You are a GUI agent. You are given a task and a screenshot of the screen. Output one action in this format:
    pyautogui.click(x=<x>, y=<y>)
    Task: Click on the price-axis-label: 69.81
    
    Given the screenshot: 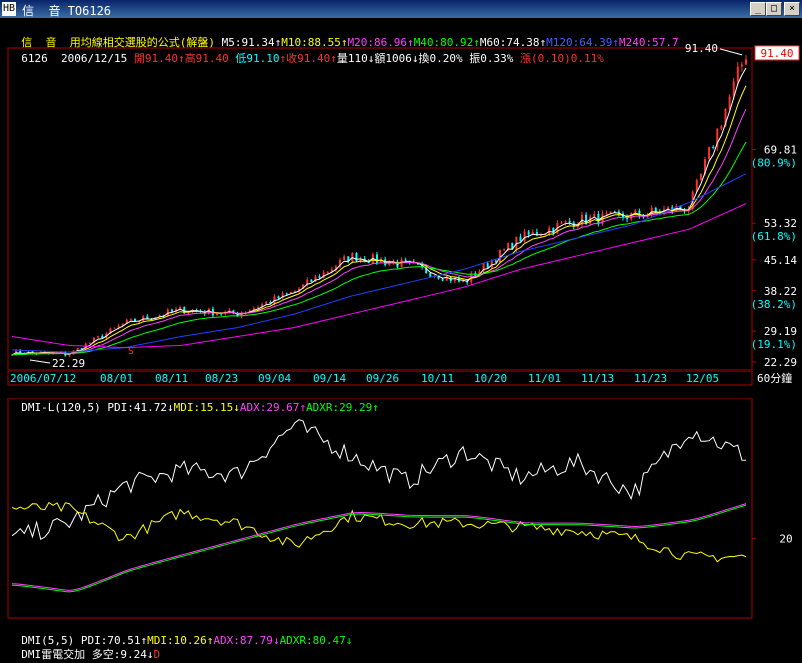 What is the action you would take?
    pyautogui.click(x=780, y=149)
    